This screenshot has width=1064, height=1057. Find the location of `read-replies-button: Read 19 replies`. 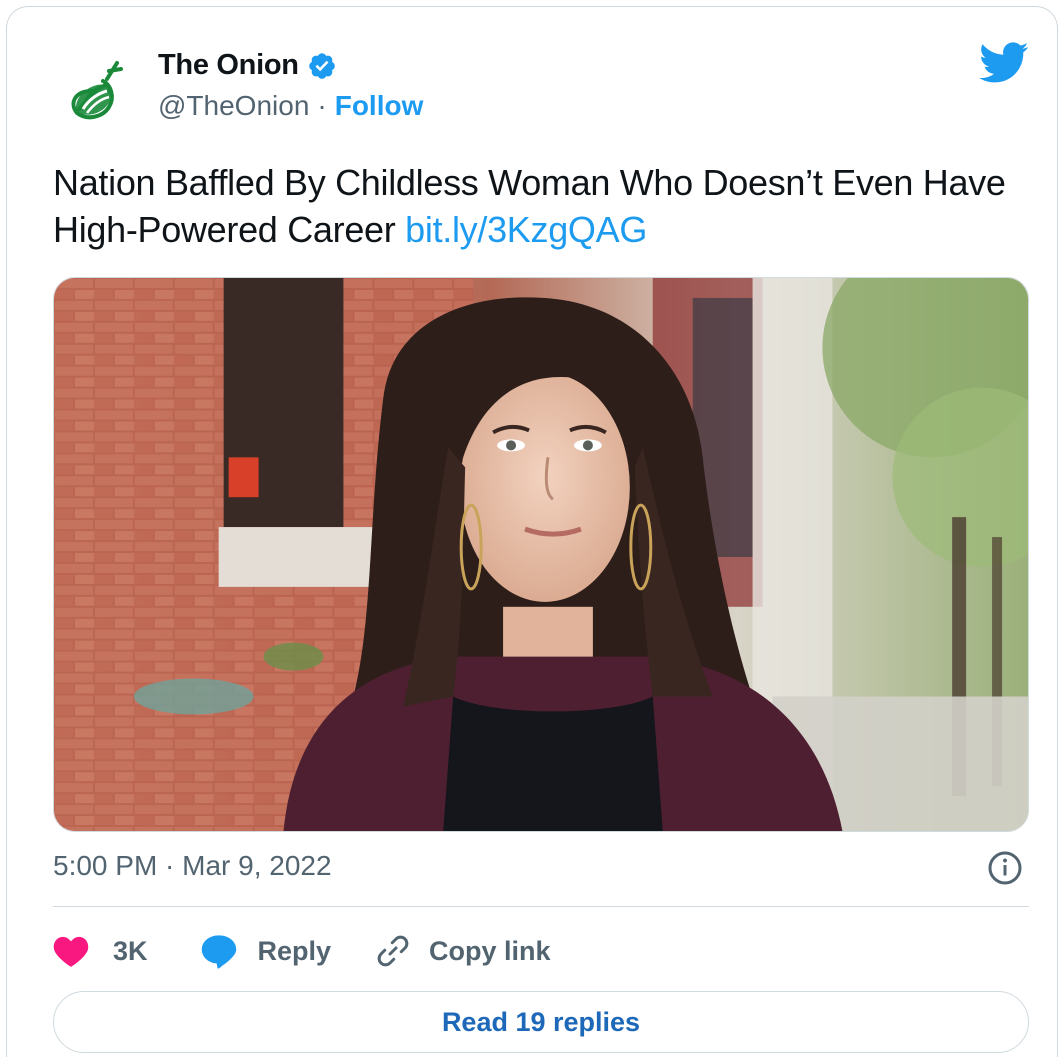

read-replies-button: Read 19 replies is located at coordinates (541, 1022).